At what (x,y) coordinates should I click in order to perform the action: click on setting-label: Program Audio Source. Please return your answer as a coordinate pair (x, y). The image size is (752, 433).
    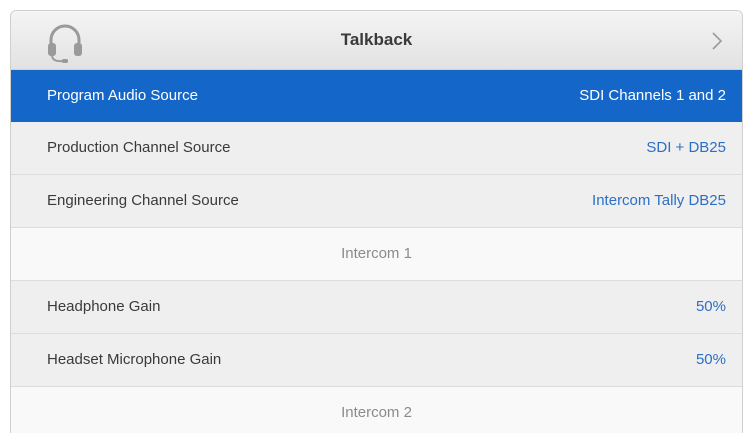
    Looking at the image, I should click on (122, 95).